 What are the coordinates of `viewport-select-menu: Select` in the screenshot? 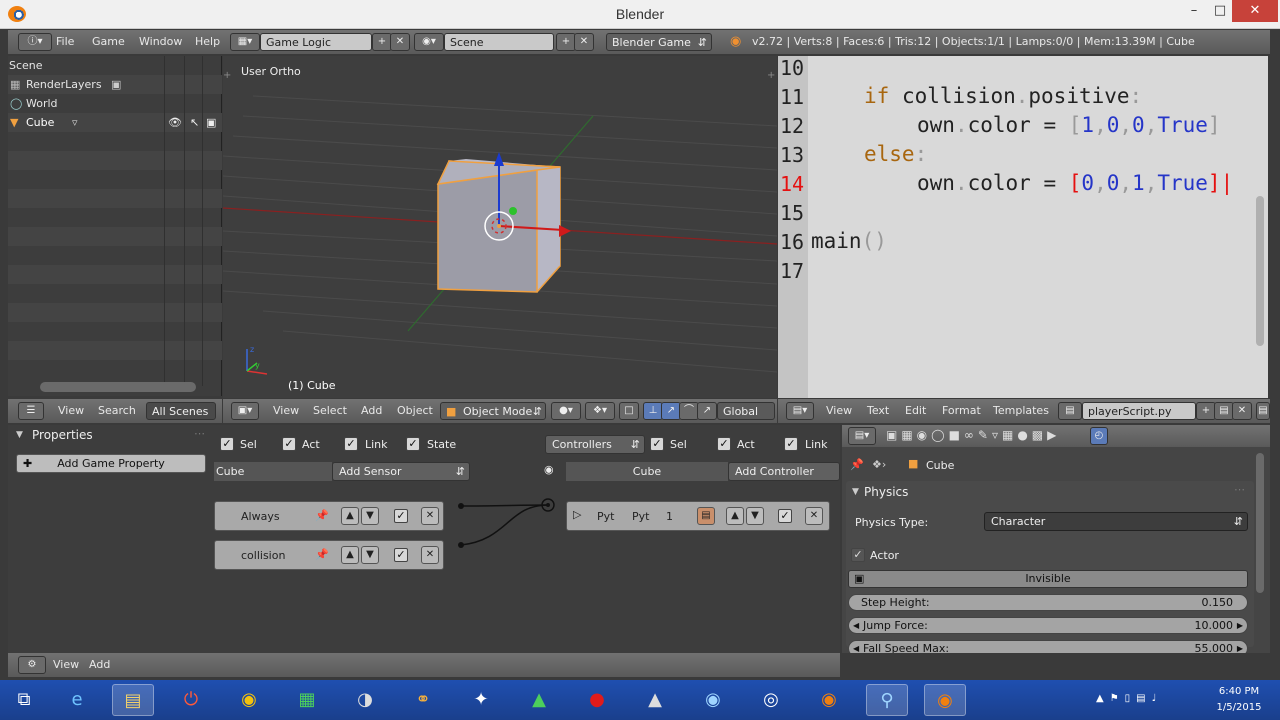 It's located at (330, 410).